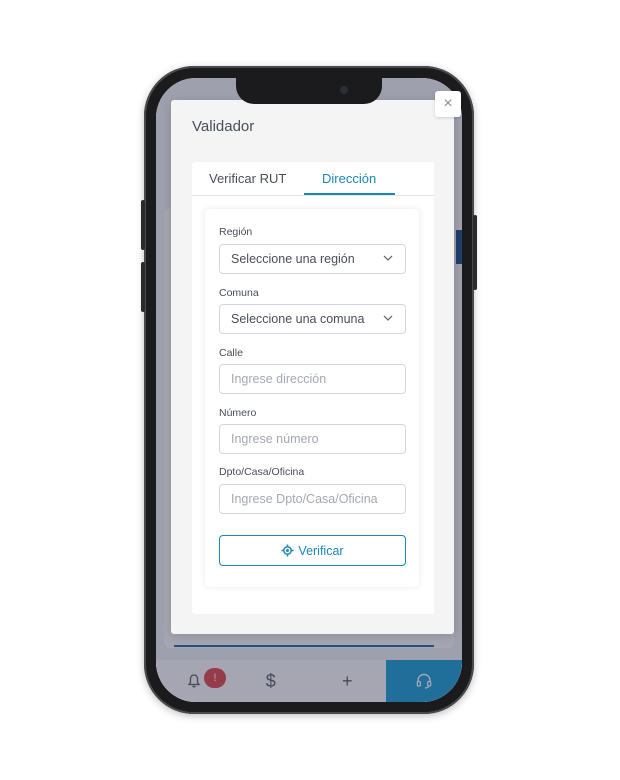 The image size is (620, 780). I want to click on comuna-select-value: Seleccione una comuna, so click(298, 319).